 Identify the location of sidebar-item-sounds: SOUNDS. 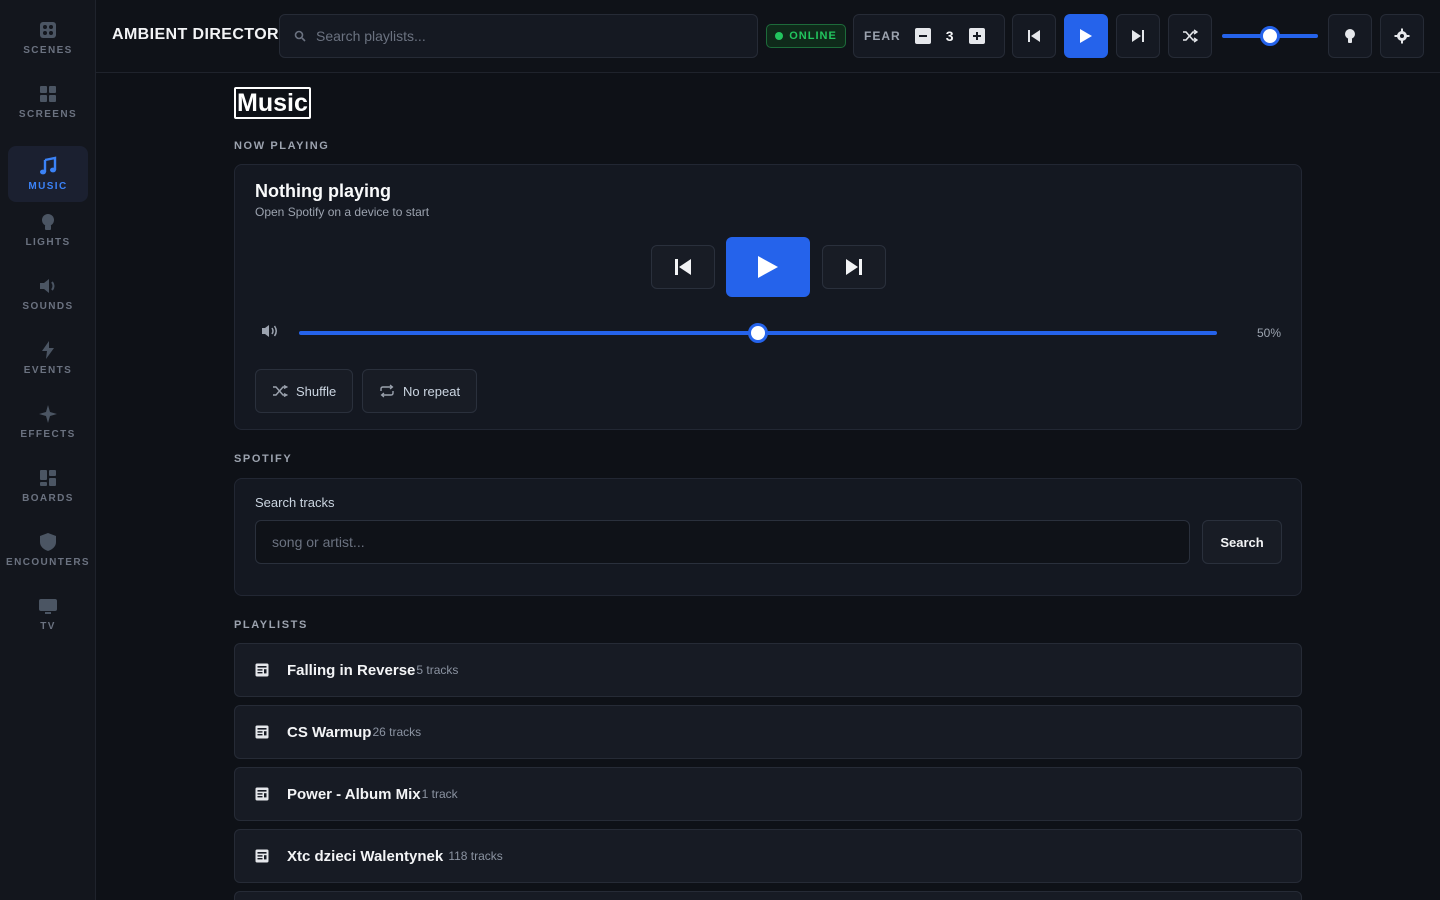
(48, 294).